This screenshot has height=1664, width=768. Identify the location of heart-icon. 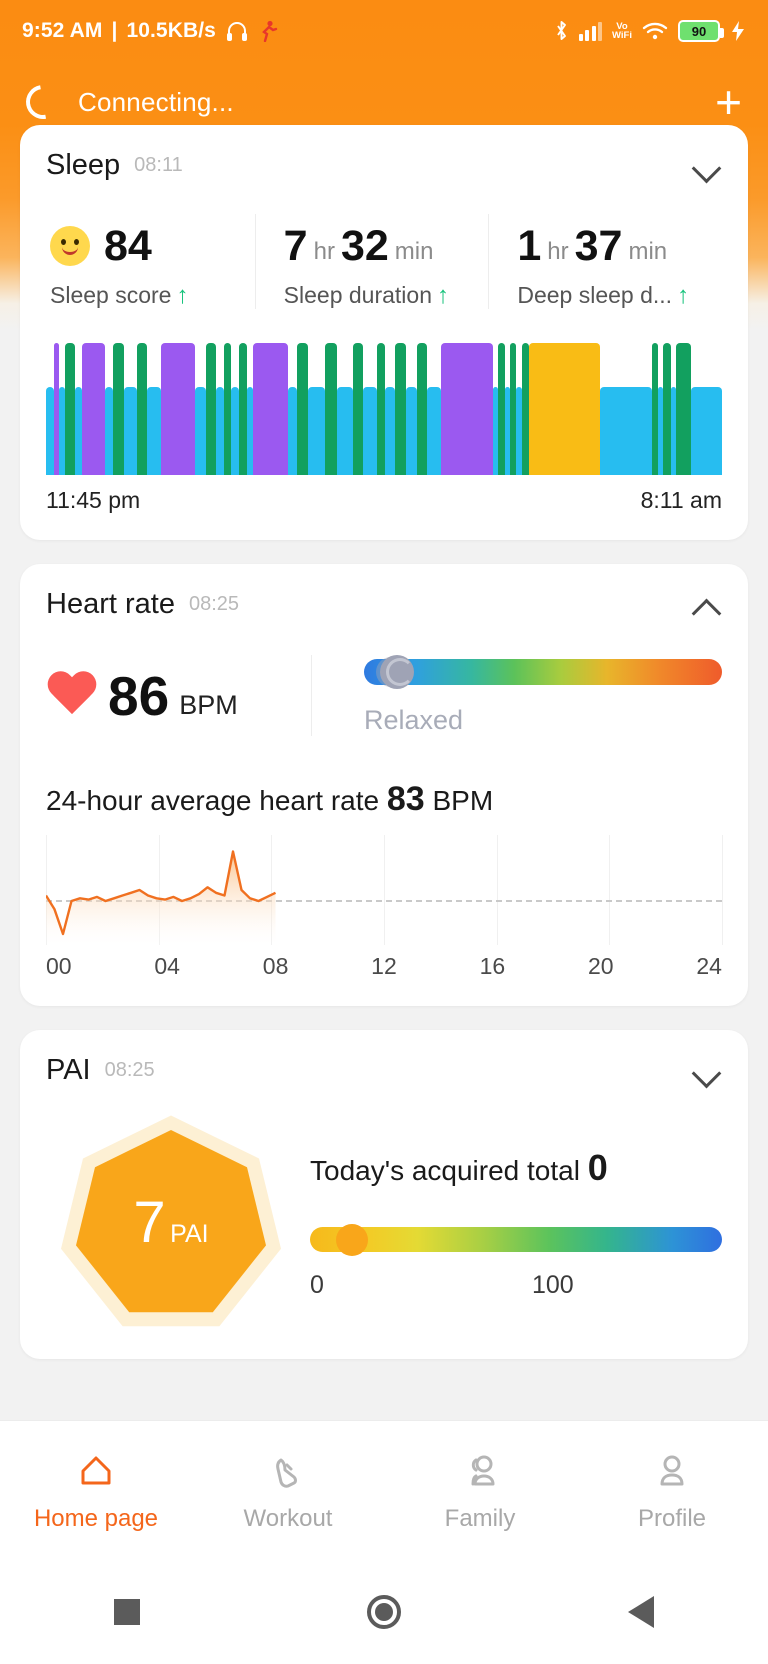
(72, 694).